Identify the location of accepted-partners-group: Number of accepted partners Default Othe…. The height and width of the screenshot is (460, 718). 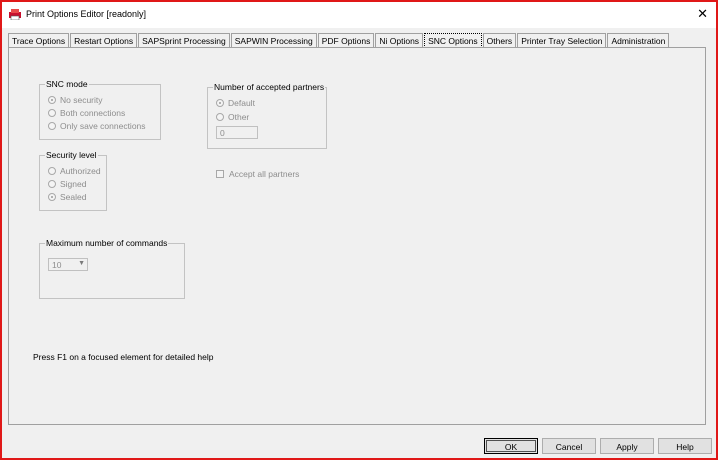
(267, 115).